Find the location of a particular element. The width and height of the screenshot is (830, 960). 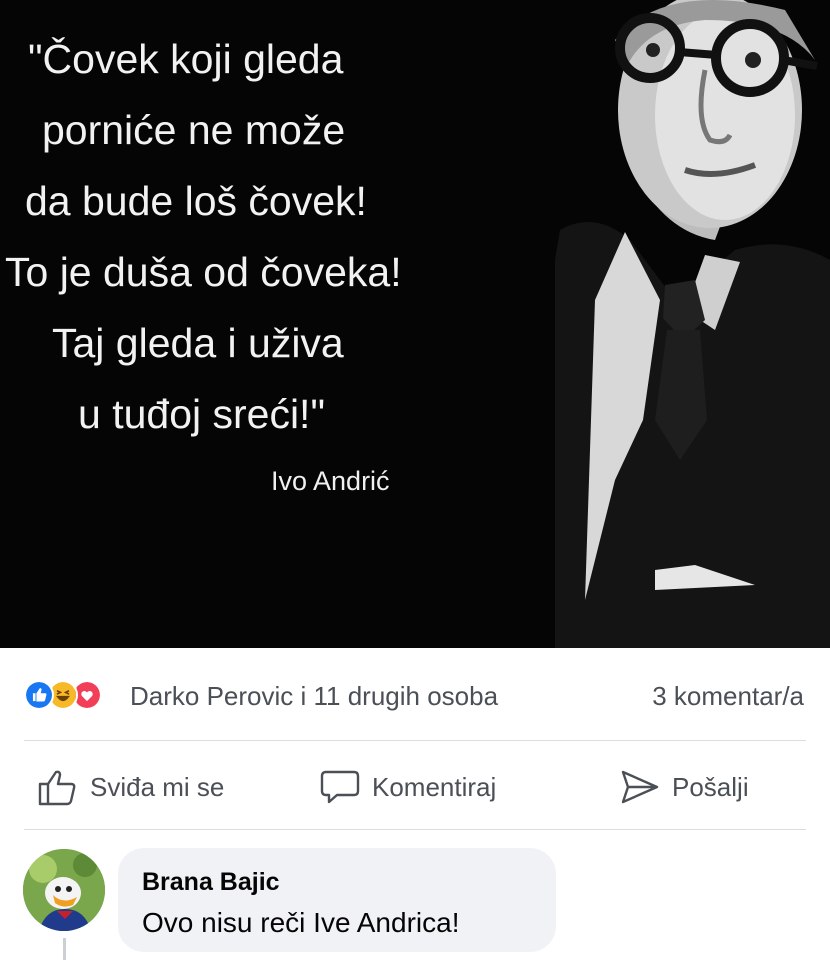

comment-bubble: Brana Bajic Ovo nisu reči Ive Andrica! is located at coordinates (337, 900).